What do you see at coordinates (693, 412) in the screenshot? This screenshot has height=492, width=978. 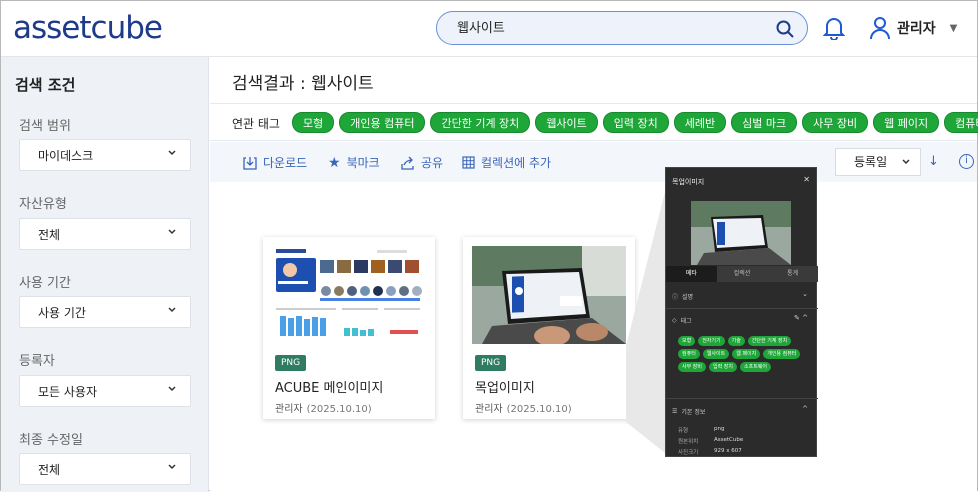 I see `basic-info-label: 기본 정보` at bounding box center [693, 412].